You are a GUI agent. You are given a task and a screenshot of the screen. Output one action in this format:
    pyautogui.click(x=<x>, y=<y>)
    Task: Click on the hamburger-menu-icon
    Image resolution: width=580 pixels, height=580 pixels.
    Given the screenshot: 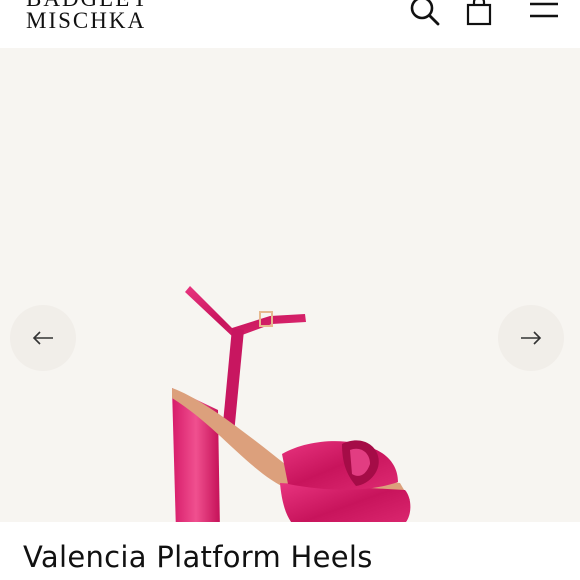 What is the action you would take?
    pyautogui.click(x=544, y=10)
    